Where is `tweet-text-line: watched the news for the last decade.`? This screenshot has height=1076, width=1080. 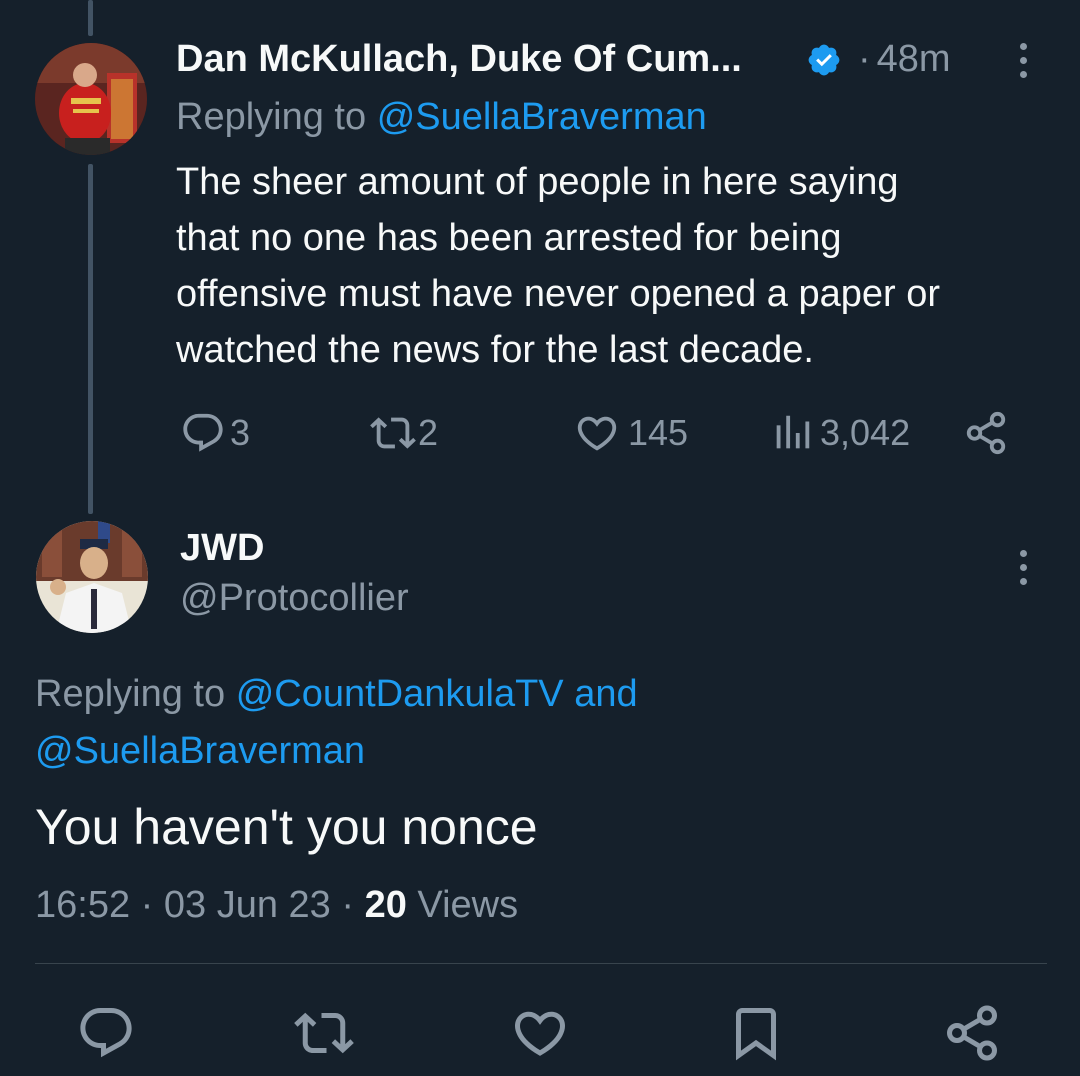
tweet-text-line: watched the news for the last decade. is located at coordinates (495, 350).